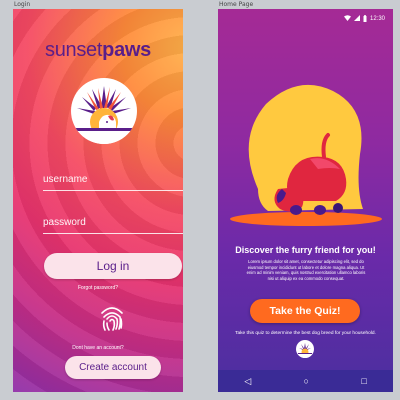  Describe the element at coordinates (247, 381) in the screenshot. I see `nav-back-icon: ◁` at that location.